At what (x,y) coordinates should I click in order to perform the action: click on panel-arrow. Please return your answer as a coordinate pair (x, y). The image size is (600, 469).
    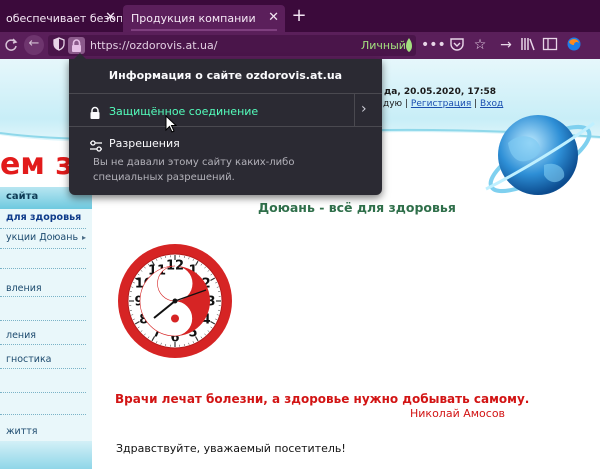
    Looking at the image, I should click on (80, 56).